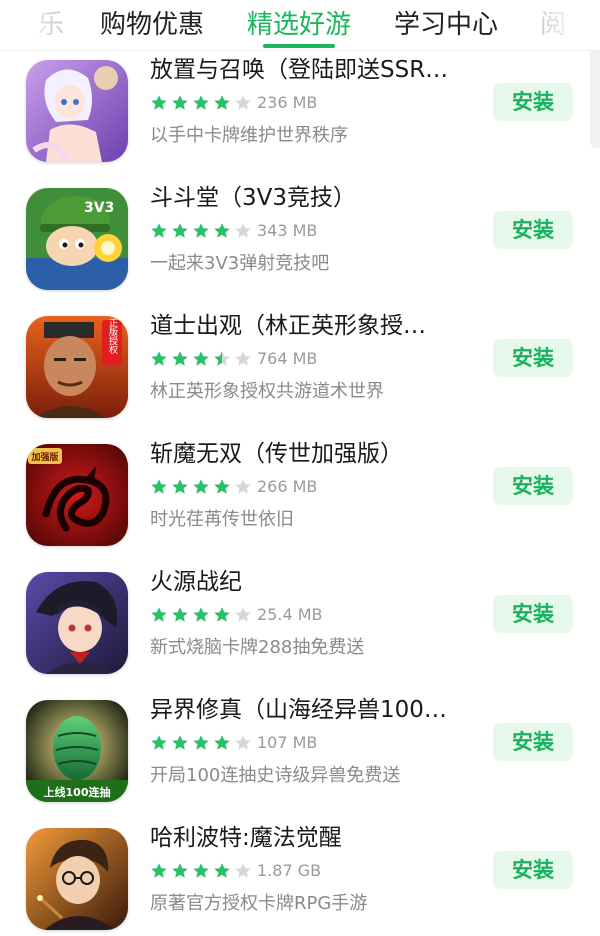 This screenshot has width=600, height=936. What do you see at coordinates (77, 623) in the screenshot?
I see `dark-hair-hero-icon` at bounding box center [77, 623].